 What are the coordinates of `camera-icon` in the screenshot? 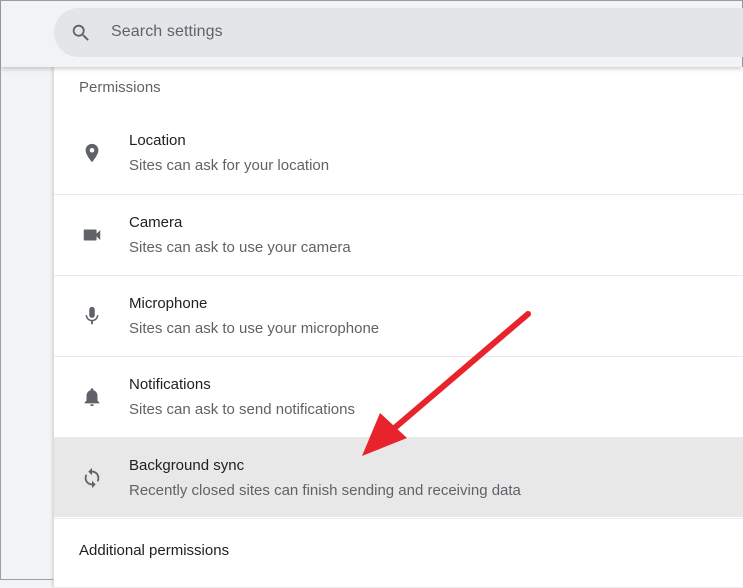 It's located at (92, 235).